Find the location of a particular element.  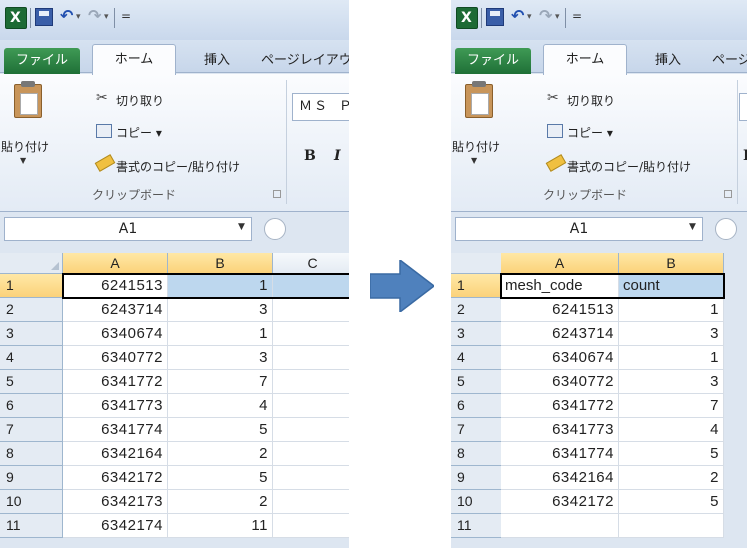

cell-b5: 3 is located at coordinates (671, 382).